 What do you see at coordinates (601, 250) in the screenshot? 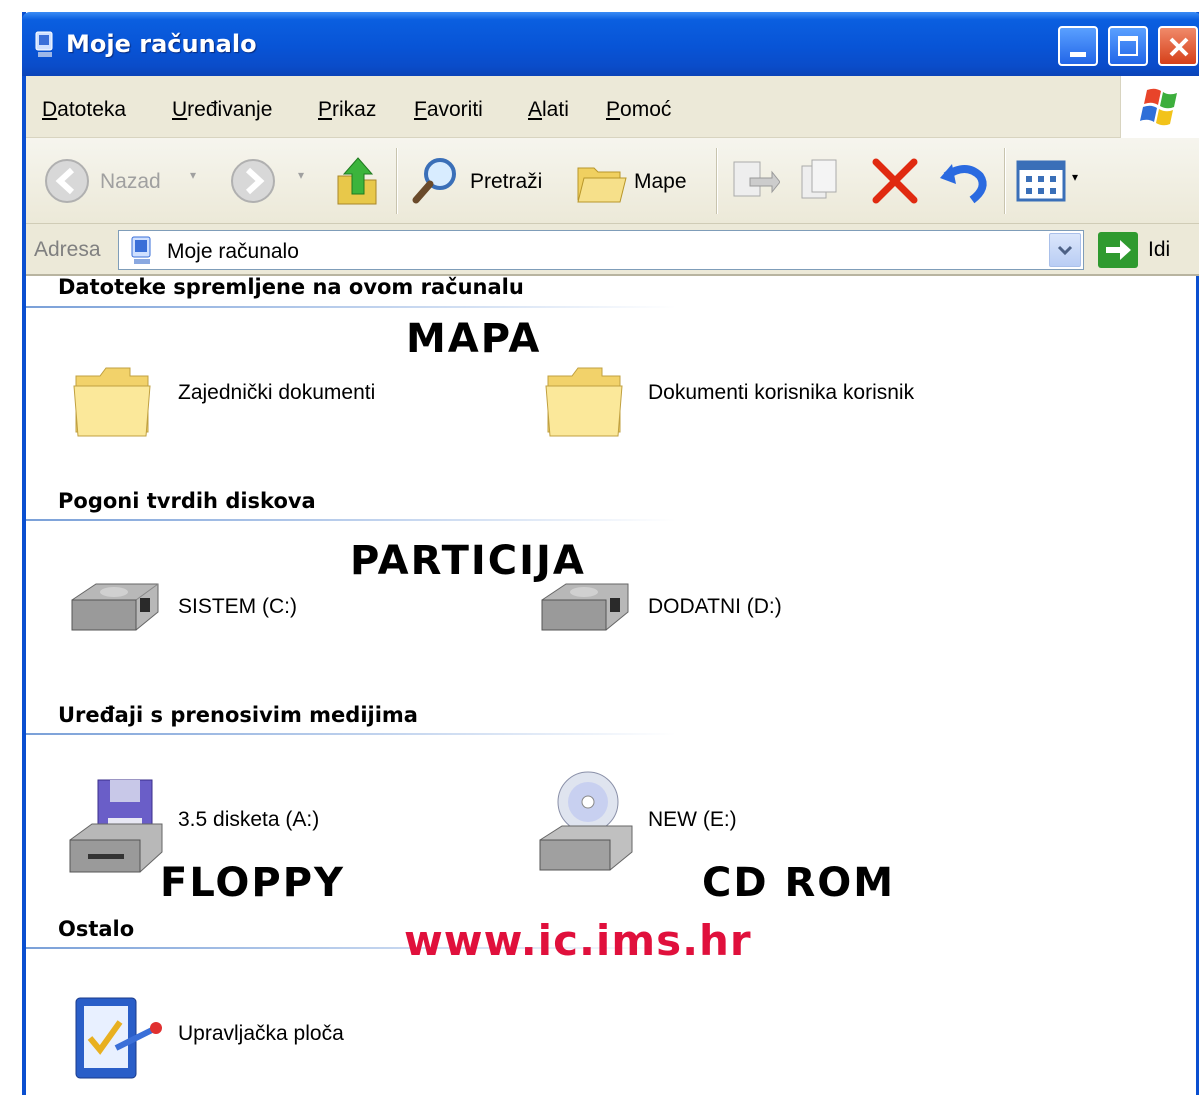
I see `address-field: Moje računalo` at bounding box center [601, 250].